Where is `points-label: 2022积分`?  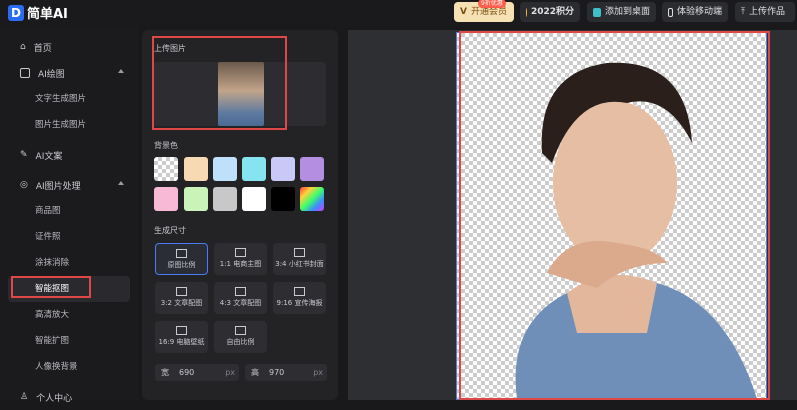
points-label: 2022积分 is located at coordinates (552, 12).